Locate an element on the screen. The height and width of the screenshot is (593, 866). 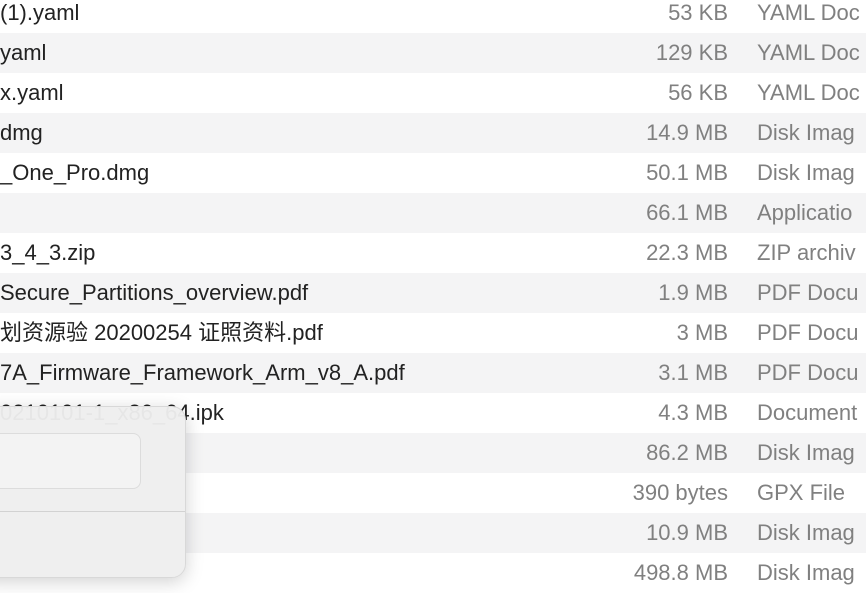
file-name: dmg is located at coordinates (21, 132).